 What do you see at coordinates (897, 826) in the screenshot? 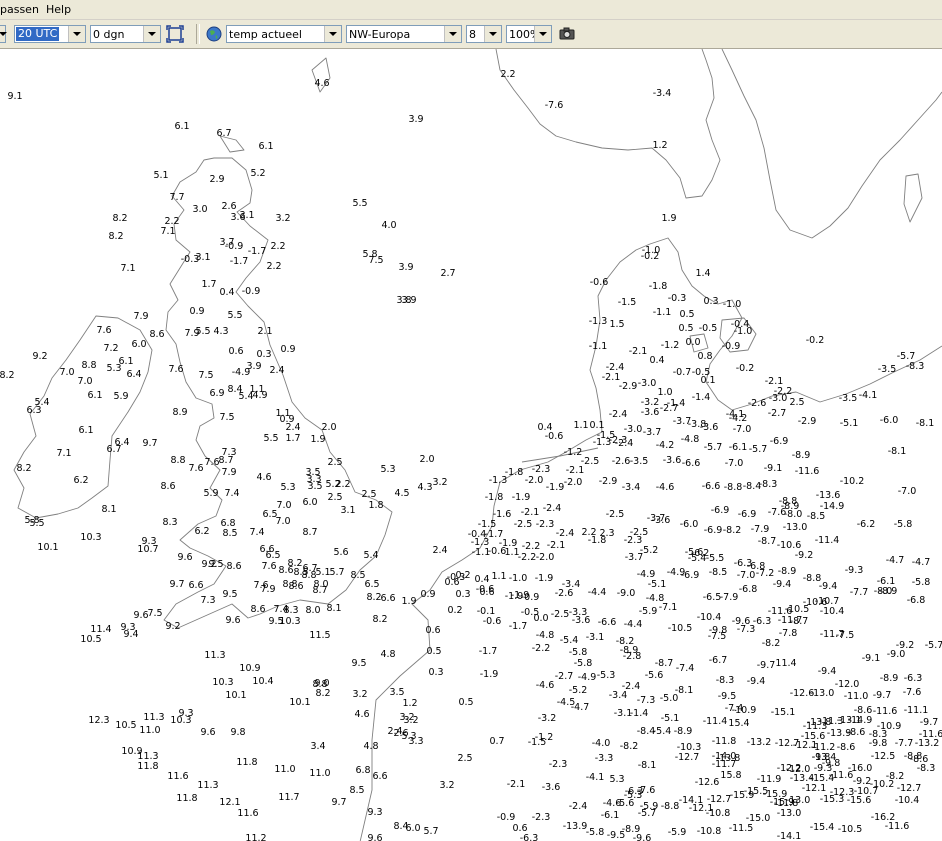
I see `station-temperature-label: -11.6` at bounding box center [897, 826].